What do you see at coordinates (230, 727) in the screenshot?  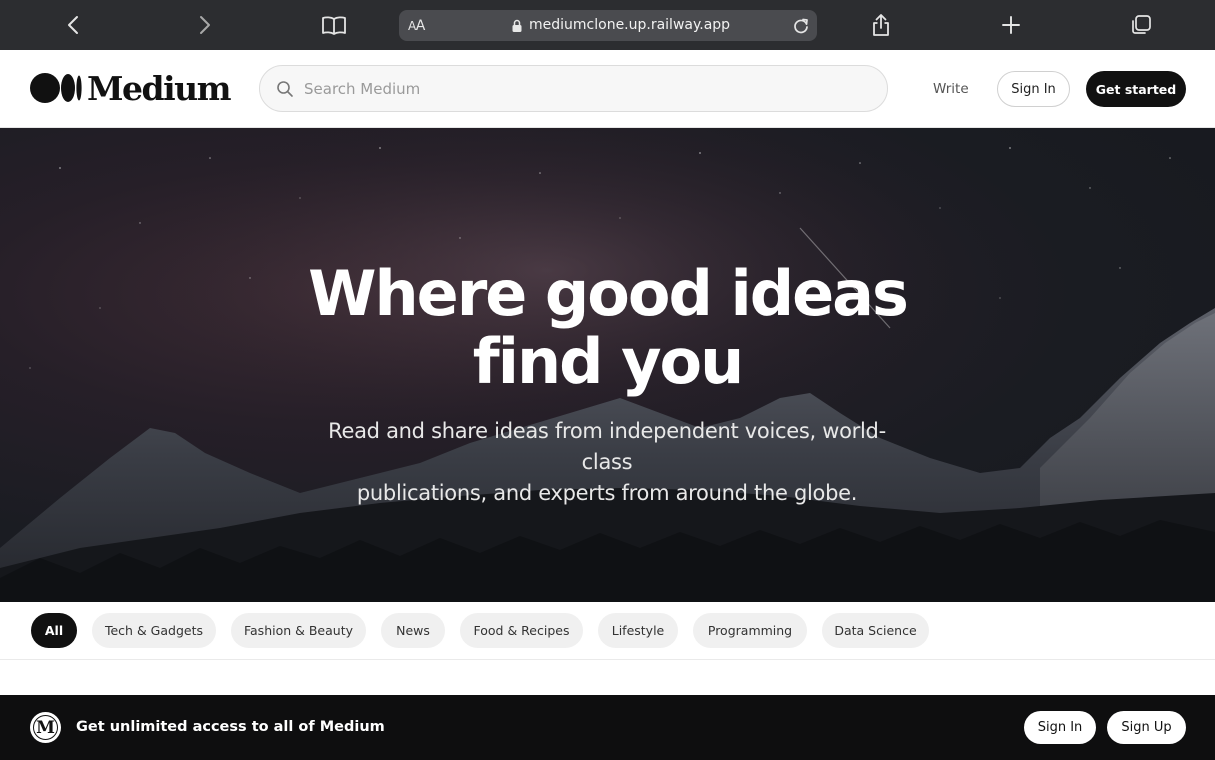 I see `banner-text: Get unlimited access to all of Medium` at bounding box center [230, 727].